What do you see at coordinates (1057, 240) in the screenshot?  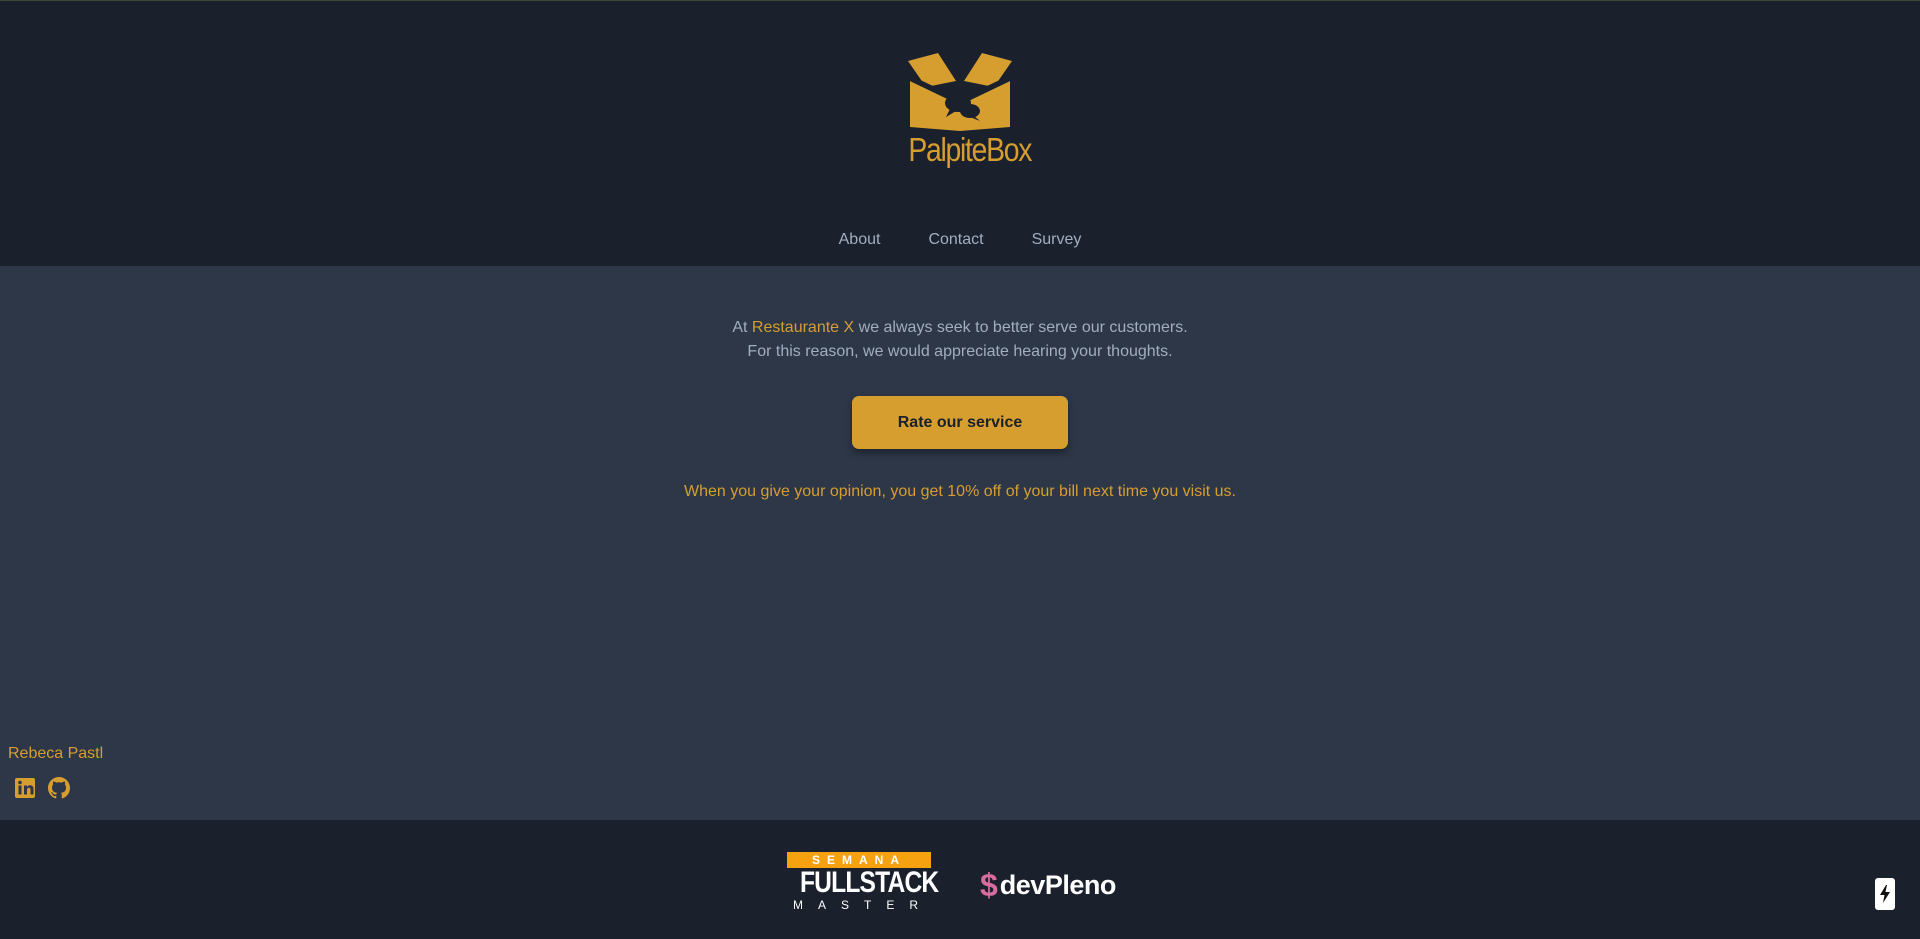 I see `nav-survey: Survey` at bounding box center [1057, 240].